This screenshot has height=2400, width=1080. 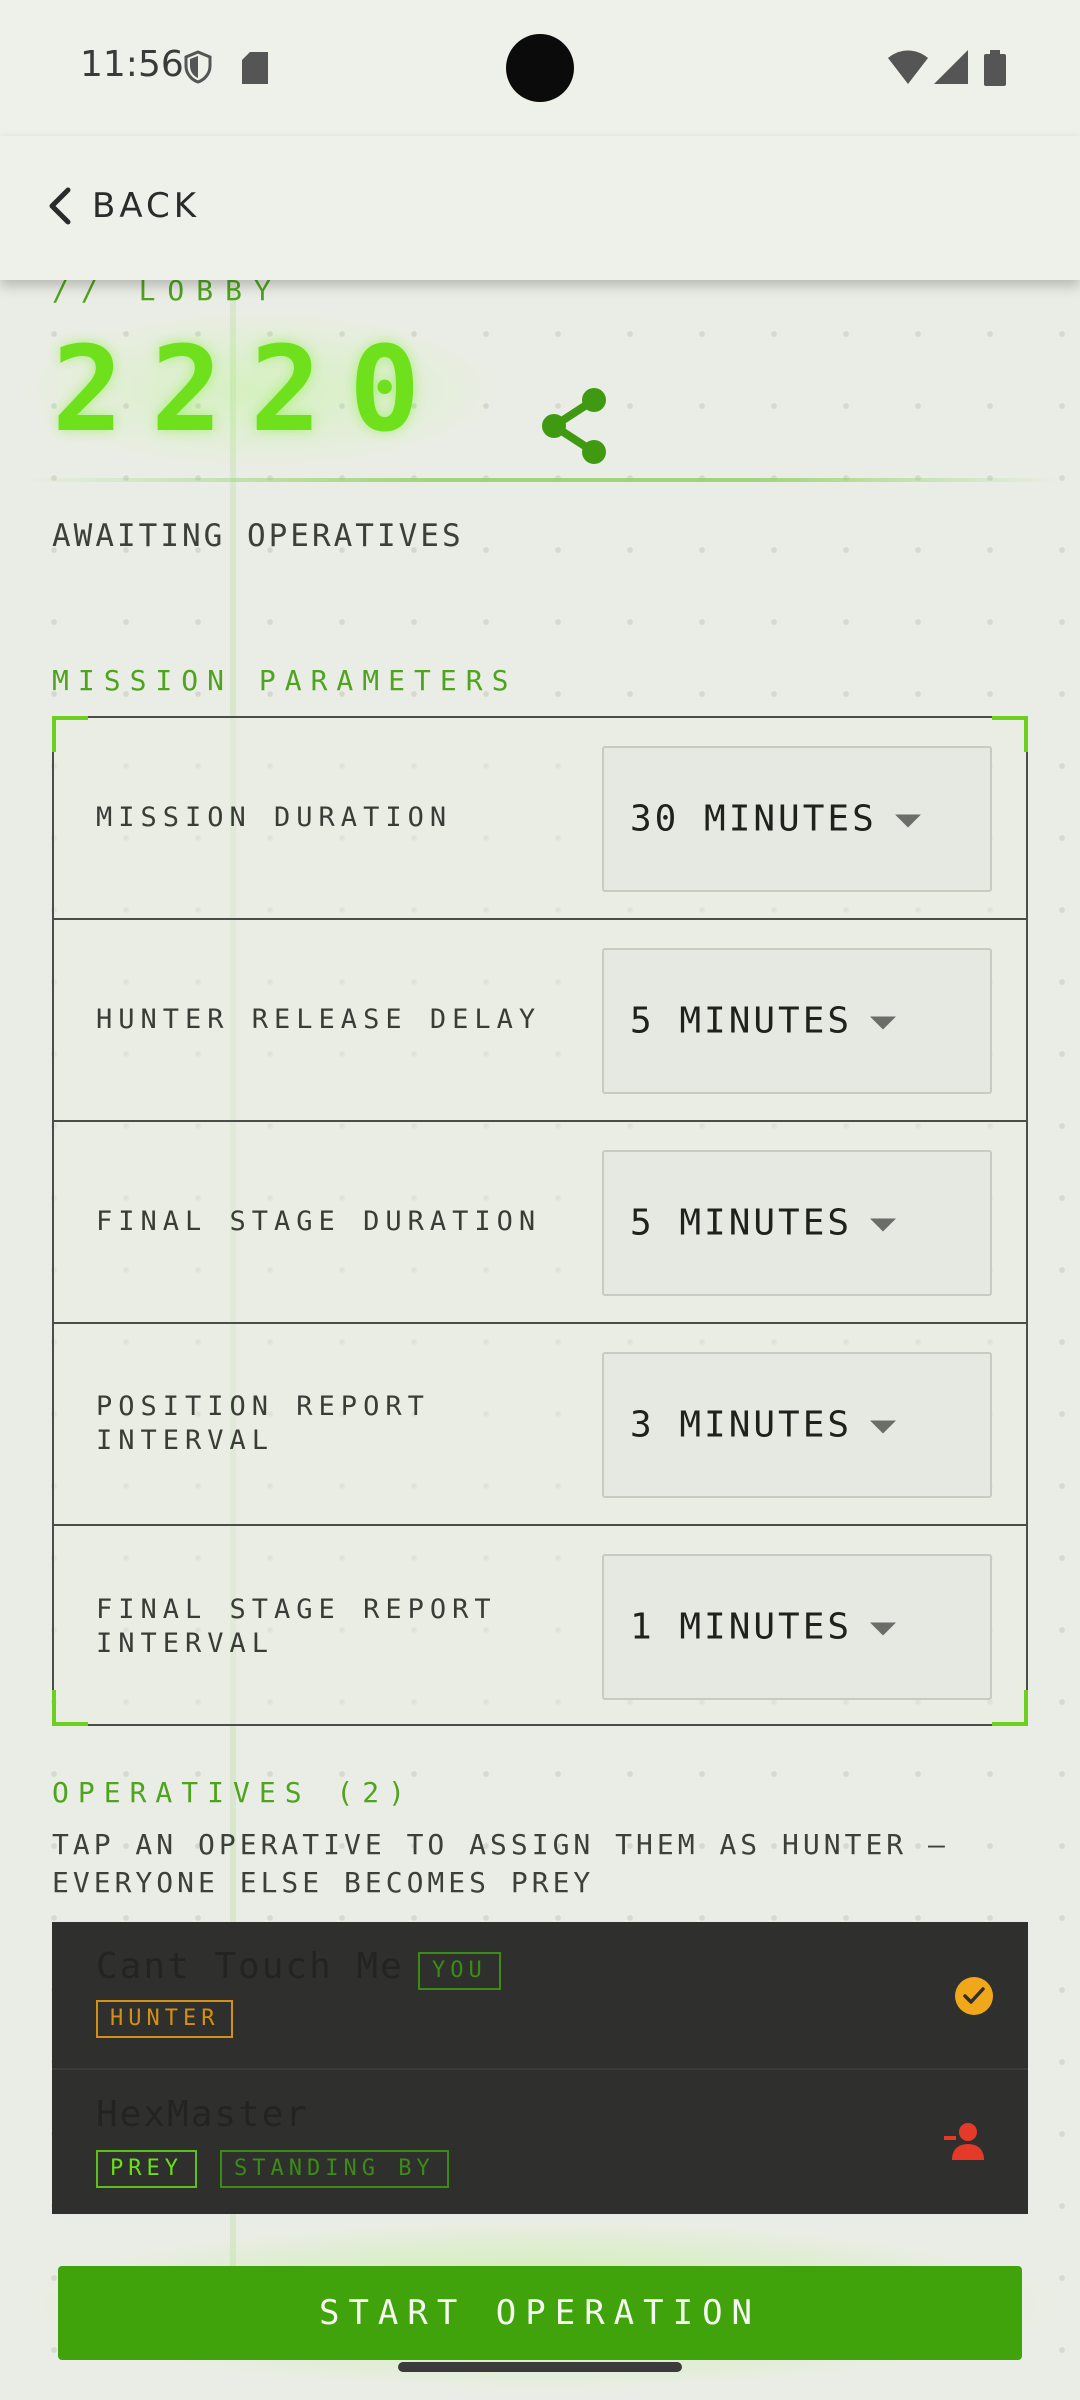 I want to click on operative-name: HexMaster, so click(x=203, y=2114).